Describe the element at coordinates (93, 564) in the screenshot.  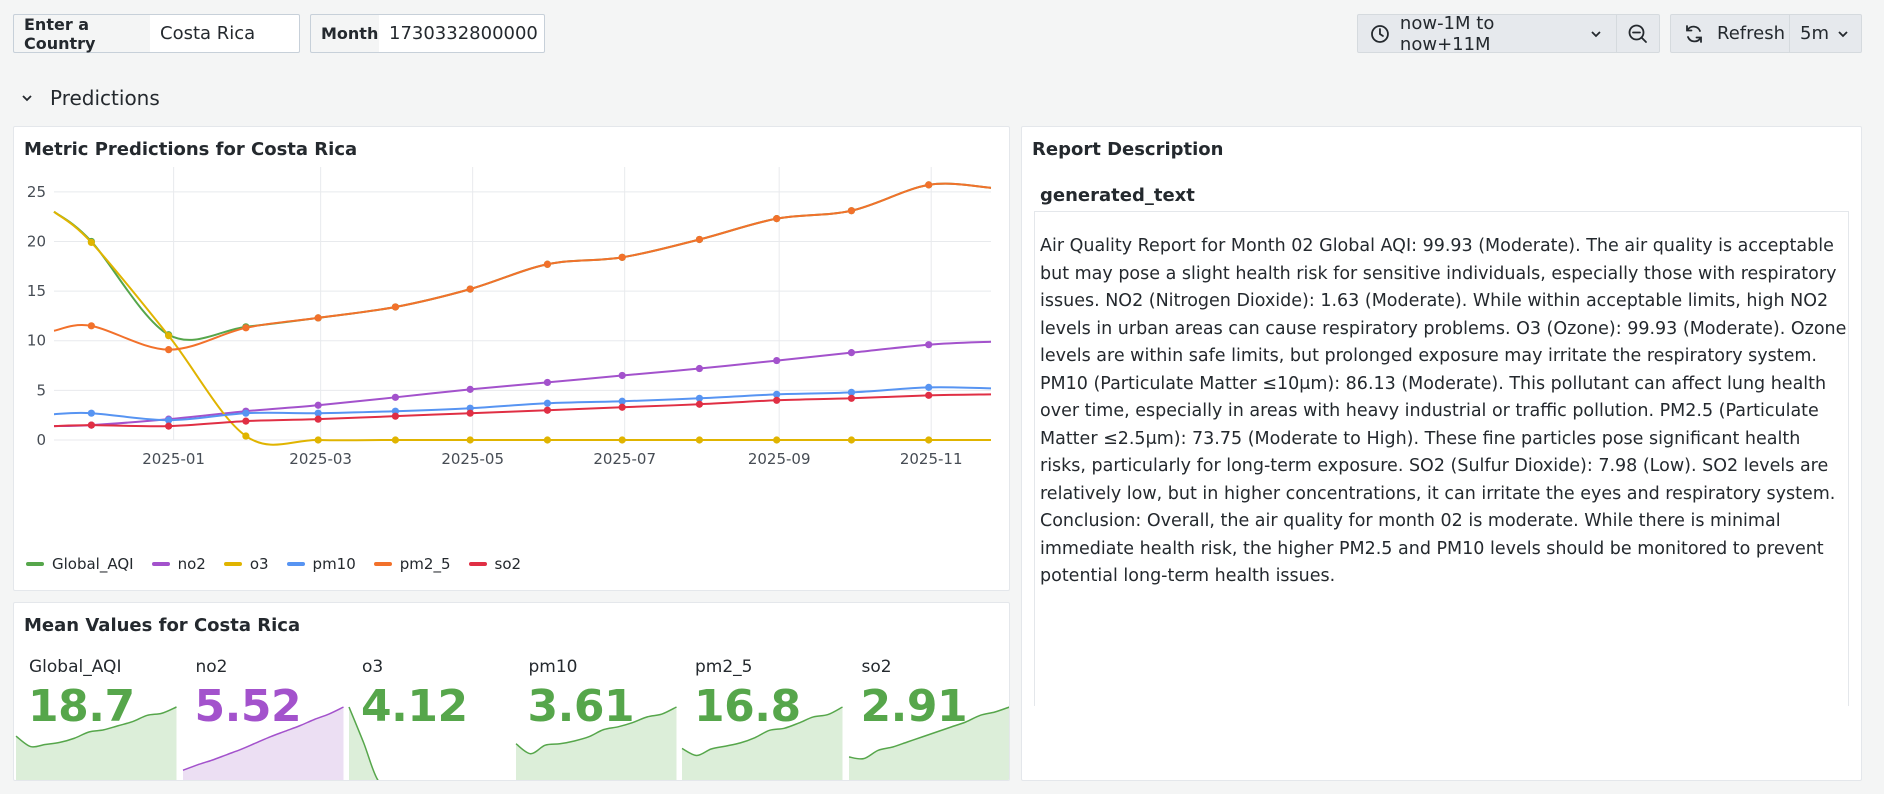
I see `legend-label: Global_AQI` at that location.